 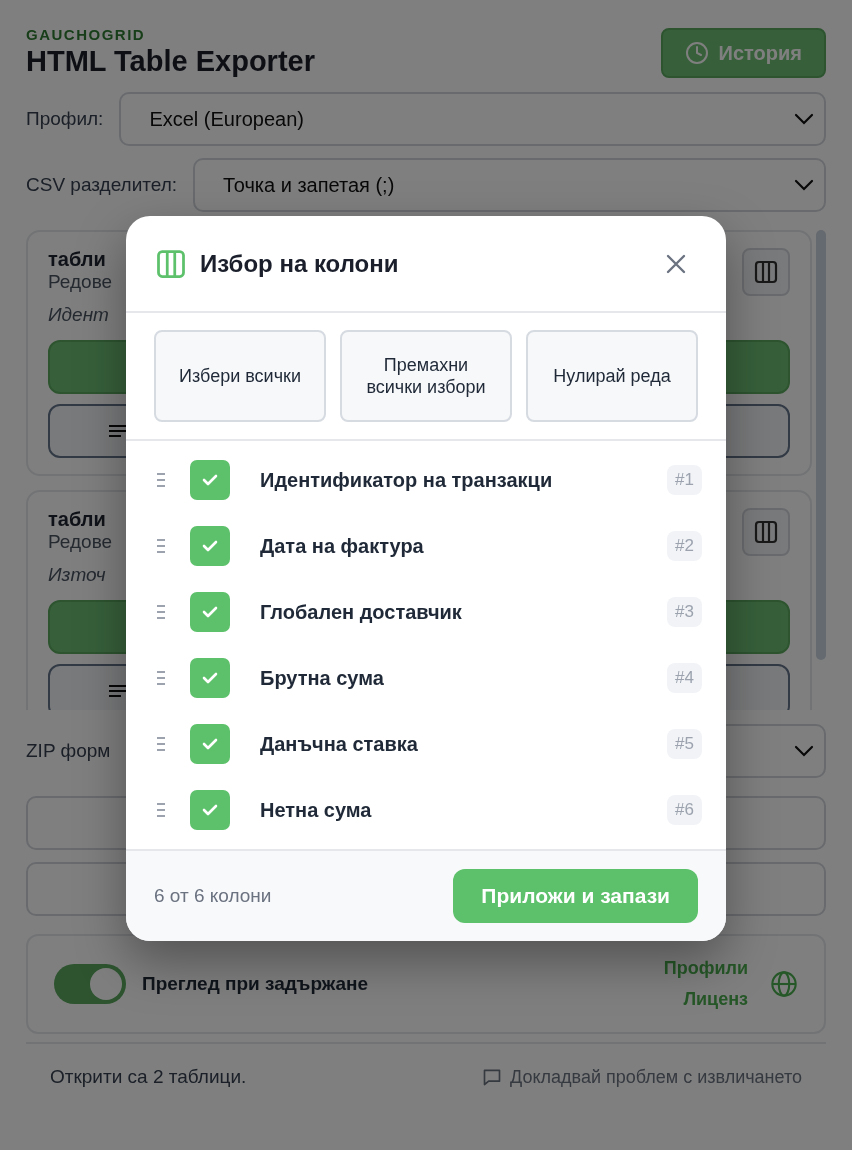 I want to click on column-name: Нетна сума, so click(x=316, y=810).